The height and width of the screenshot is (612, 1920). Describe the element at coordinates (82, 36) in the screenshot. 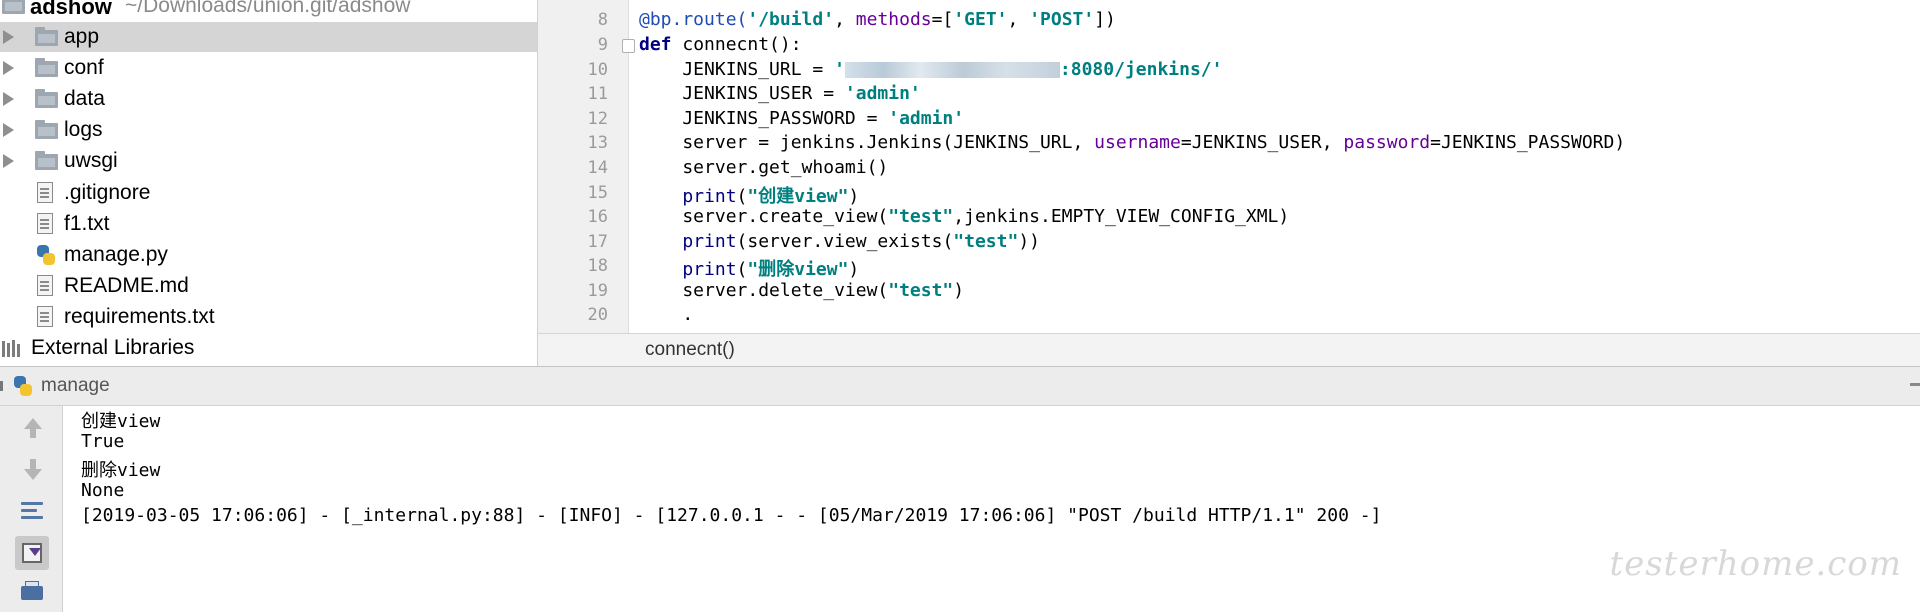

I see `tree-item-label: app` at that location.